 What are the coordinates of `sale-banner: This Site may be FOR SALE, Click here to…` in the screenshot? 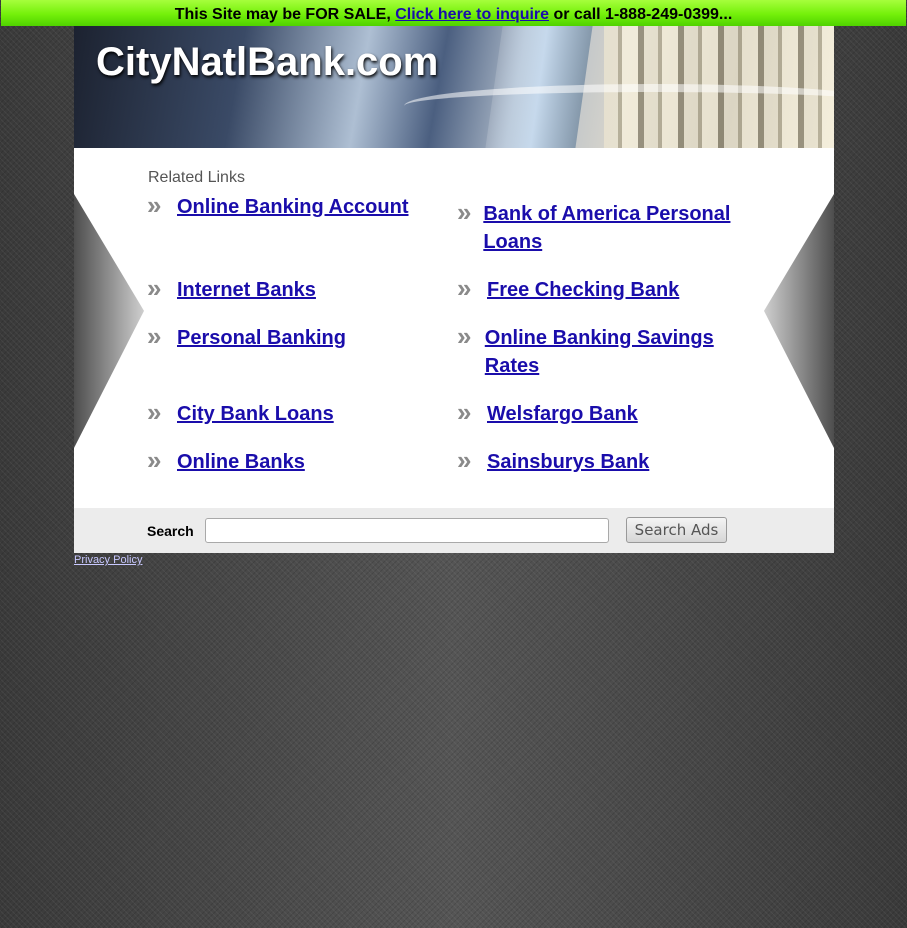 It's located at (453, 13).